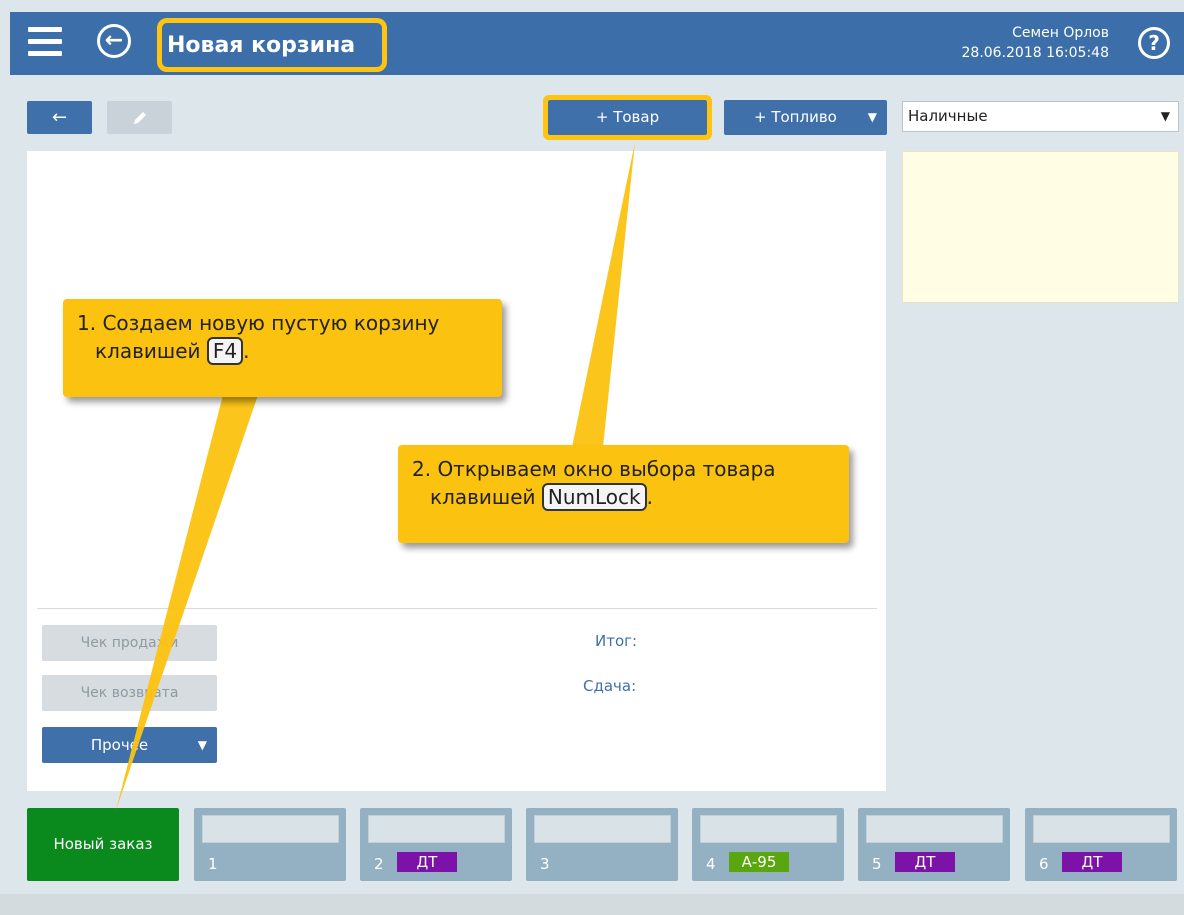  Describe the element at coordinates (270, 844) in the screenshot. I see `order-tab: 1` at that location.